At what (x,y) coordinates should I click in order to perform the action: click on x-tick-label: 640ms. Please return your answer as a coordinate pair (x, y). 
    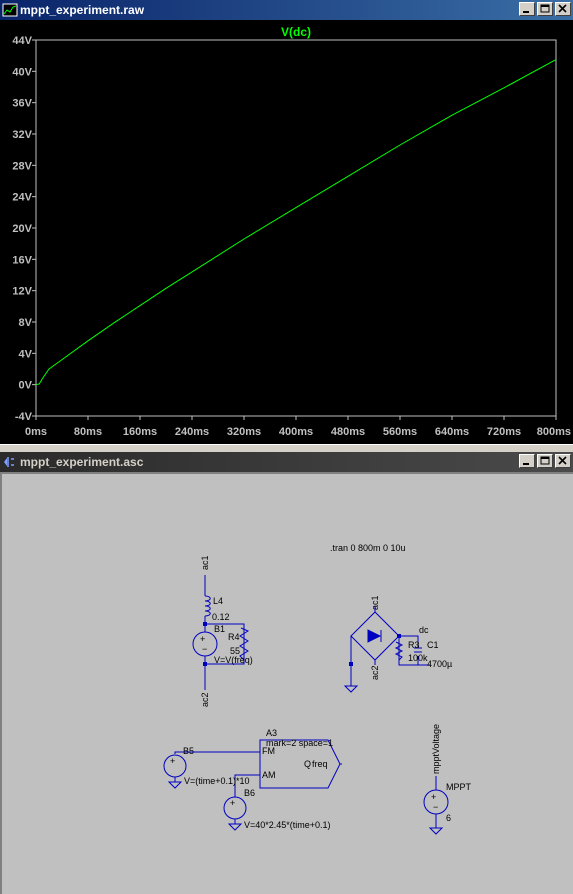
    Looking at the image, I should click on (452, 432).